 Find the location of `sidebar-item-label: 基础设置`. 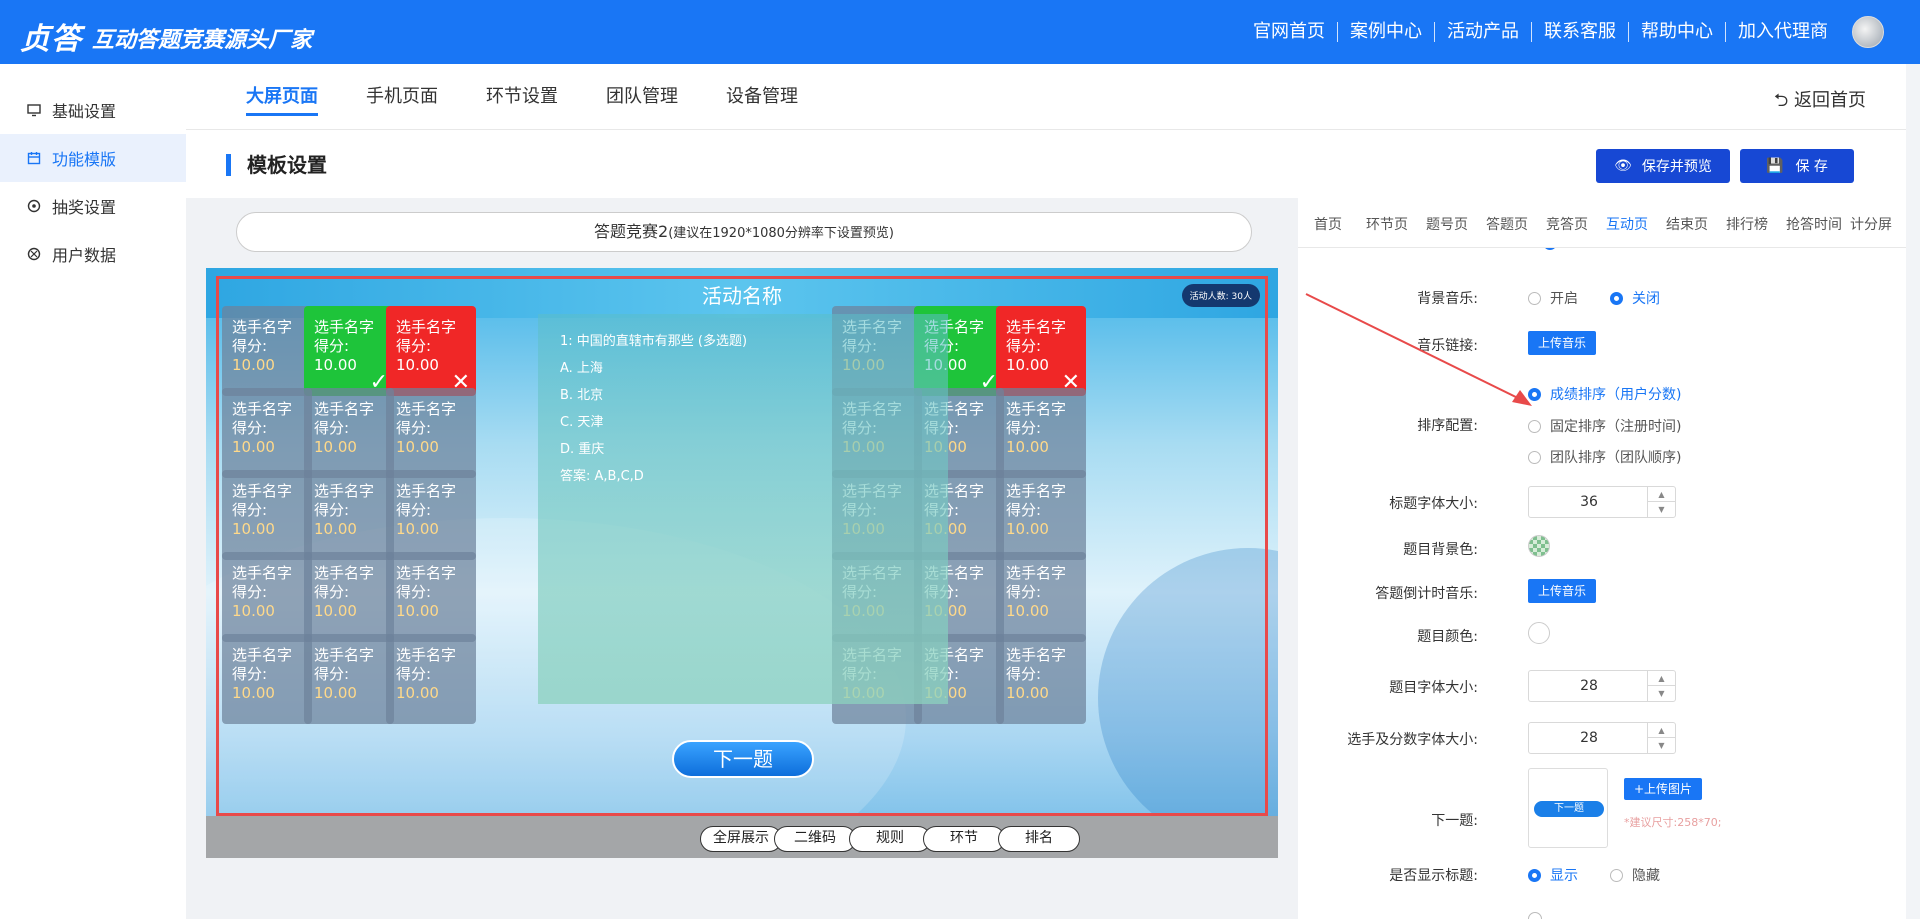

sidebar-item-label: 基础设置 is located at coordinates (84, 111).